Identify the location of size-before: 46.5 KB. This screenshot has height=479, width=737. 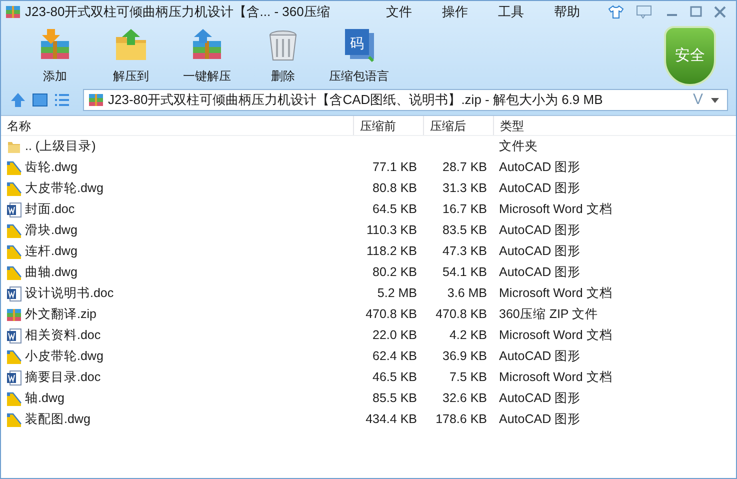
(394, 377).